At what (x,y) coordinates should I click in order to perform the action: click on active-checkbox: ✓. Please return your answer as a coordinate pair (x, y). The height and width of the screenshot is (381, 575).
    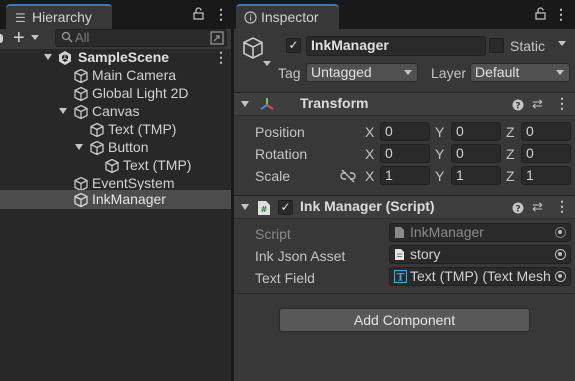
    Looking at the image, I should click on (293, 45).